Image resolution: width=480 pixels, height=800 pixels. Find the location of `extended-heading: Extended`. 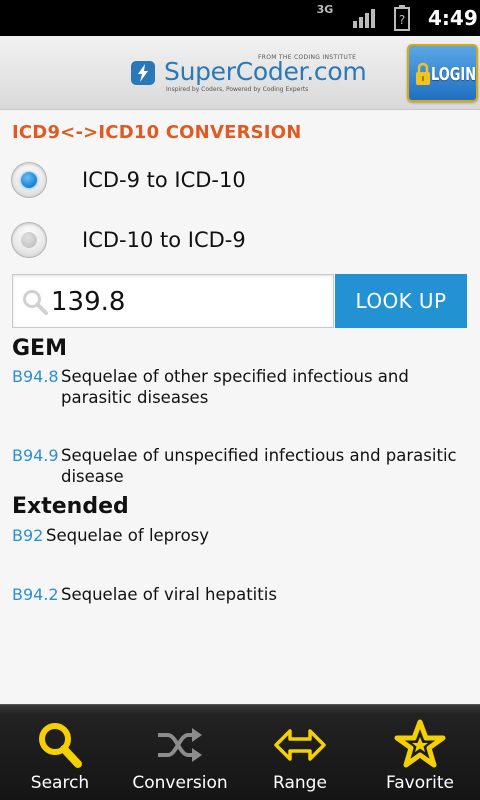

extended-heading: Extended is located at coordinates (70, 506).